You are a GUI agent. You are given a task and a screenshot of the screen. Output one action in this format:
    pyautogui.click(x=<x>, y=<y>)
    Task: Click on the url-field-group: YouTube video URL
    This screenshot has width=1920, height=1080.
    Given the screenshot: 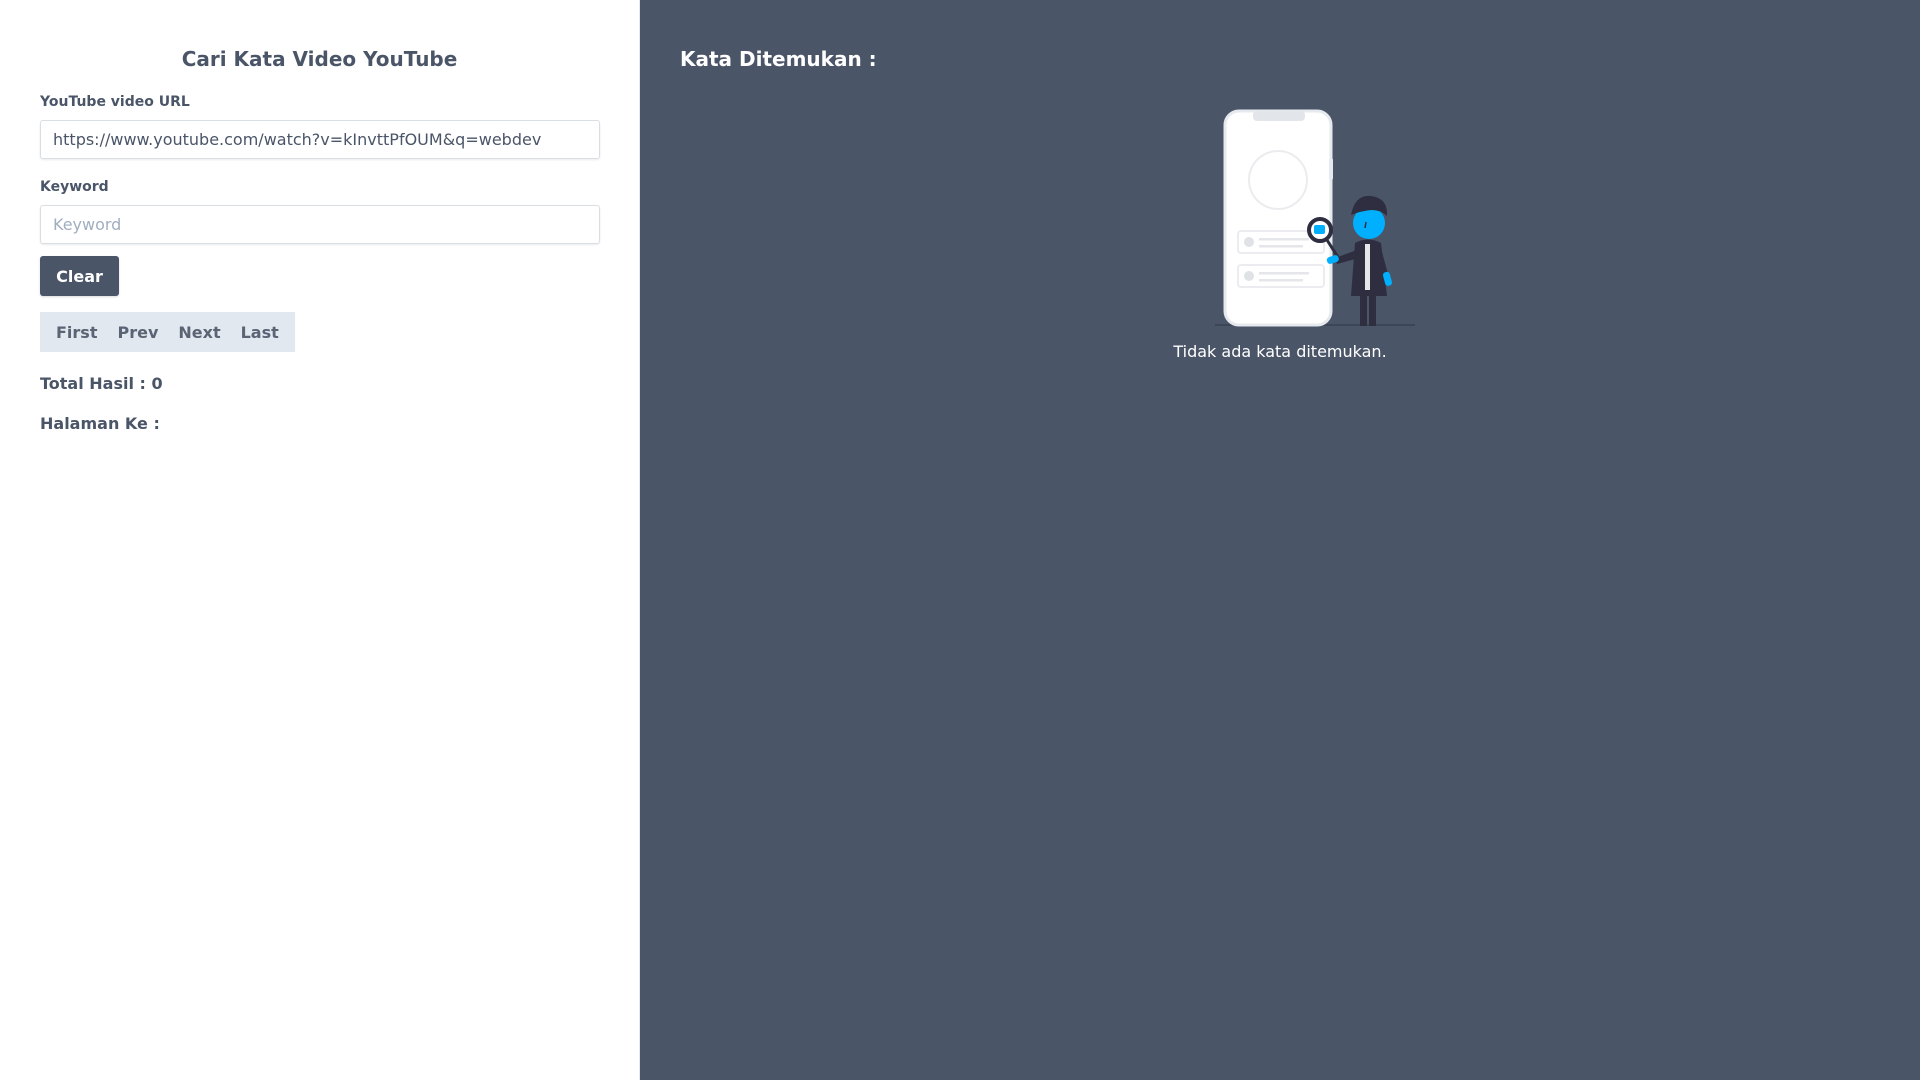 What is the action you would take?
    pyautogui.click(x=320, y=126)
    